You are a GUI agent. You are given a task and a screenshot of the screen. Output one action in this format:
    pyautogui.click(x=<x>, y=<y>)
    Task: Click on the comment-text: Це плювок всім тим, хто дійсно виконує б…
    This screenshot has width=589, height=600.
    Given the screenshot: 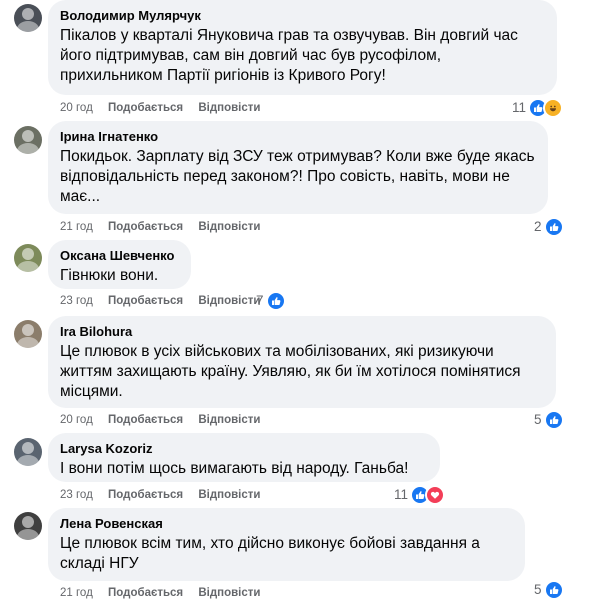 What is the action you would take?
    pyautogui.click(x=270, y=553)
    